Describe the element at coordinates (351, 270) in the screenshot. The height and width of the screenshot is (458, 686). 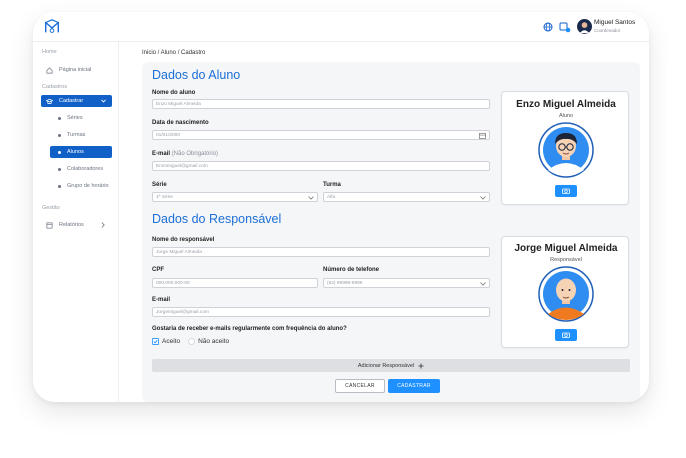
I see `label-telefone: Número de telefone` at that location.